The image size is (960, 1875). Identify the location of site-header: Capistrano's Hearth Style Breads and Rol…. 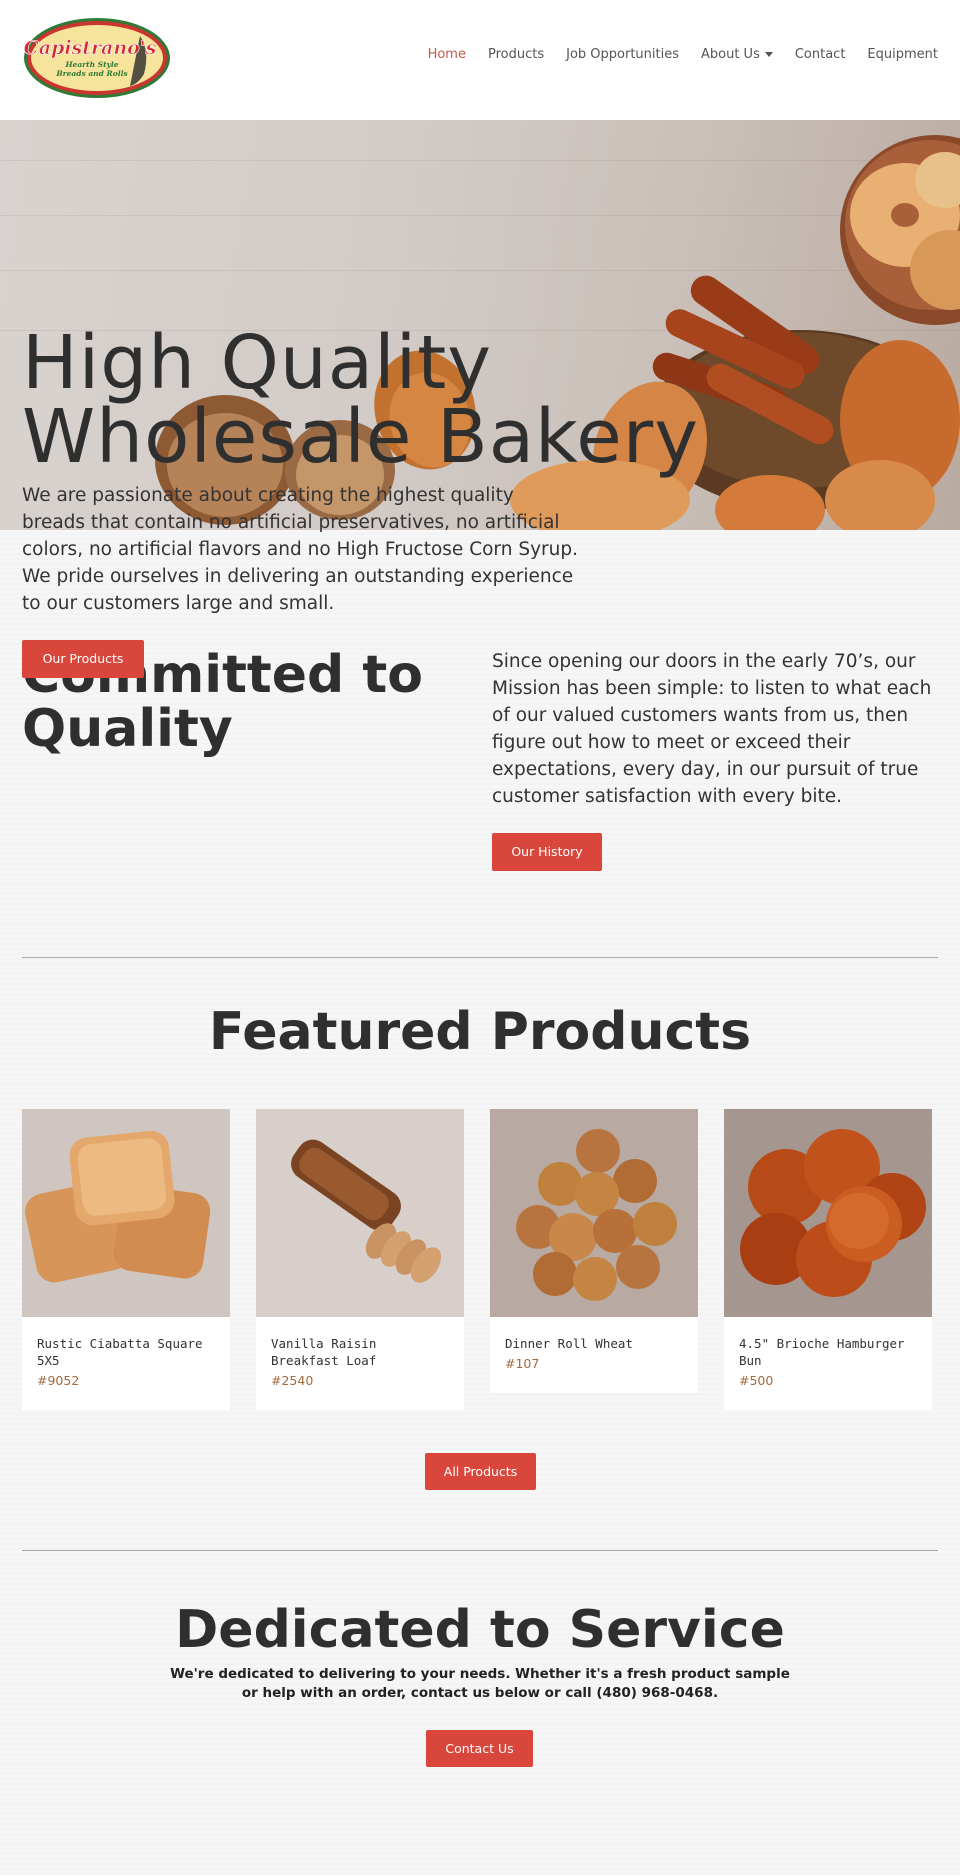
(480, 60).